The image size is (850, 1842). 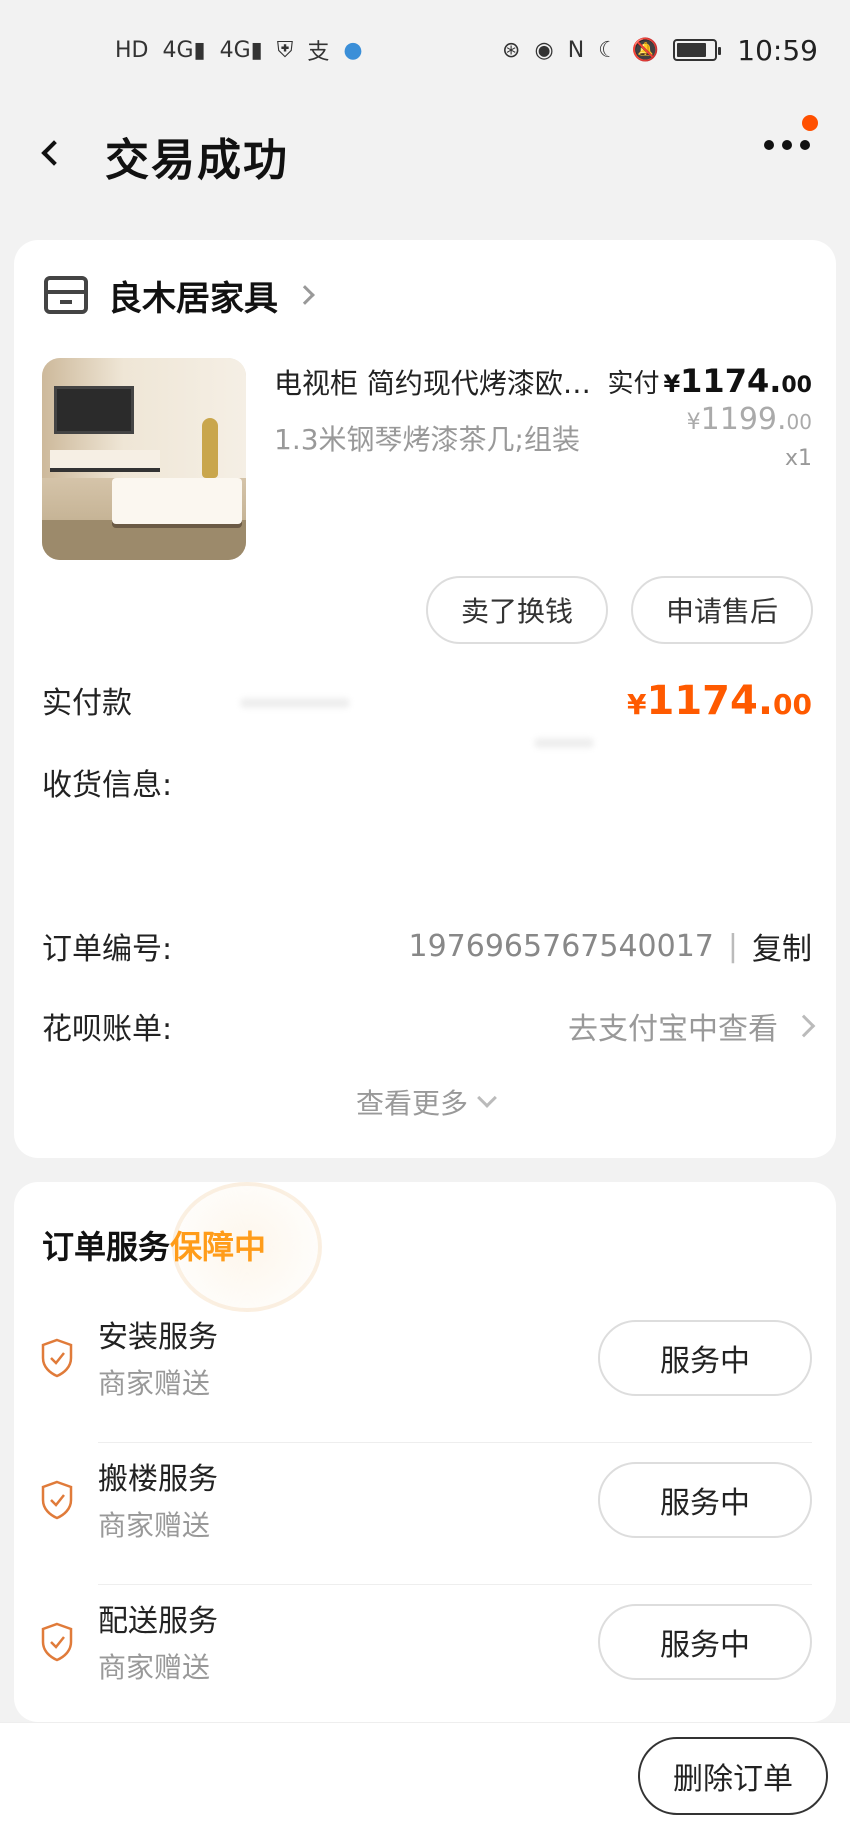 I want to click on globe-icon: ●, so click(x=353, y=50).